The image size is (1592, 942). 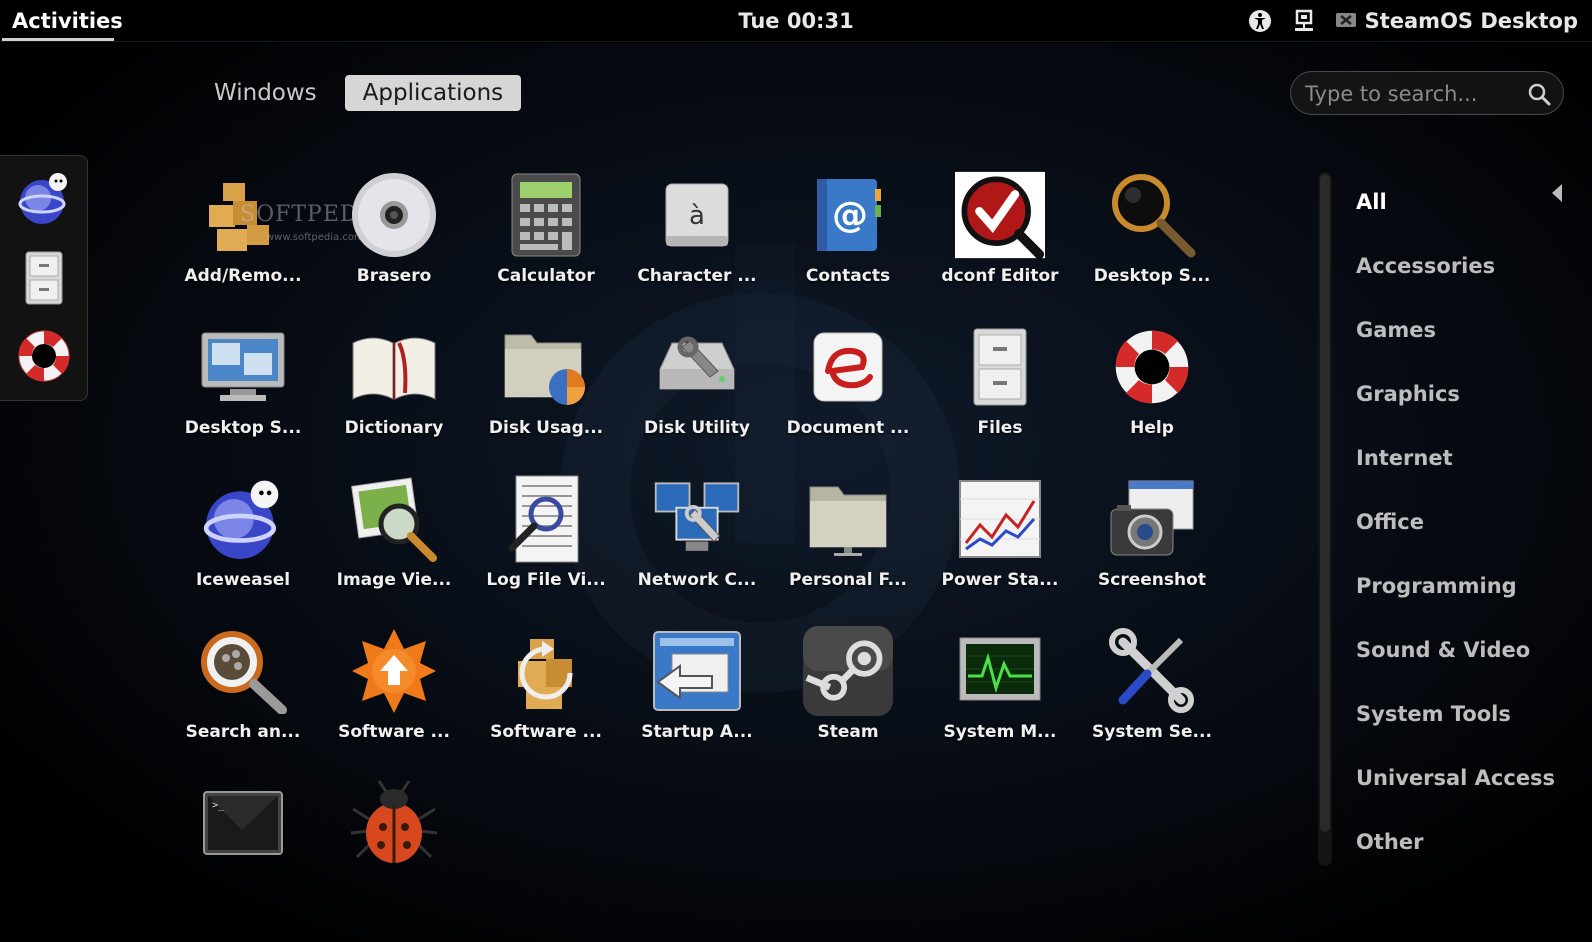 What do you see at coordinates (1539, 94) in the screenshot?
I see `search-icon` at bounding box center [1539, 94].